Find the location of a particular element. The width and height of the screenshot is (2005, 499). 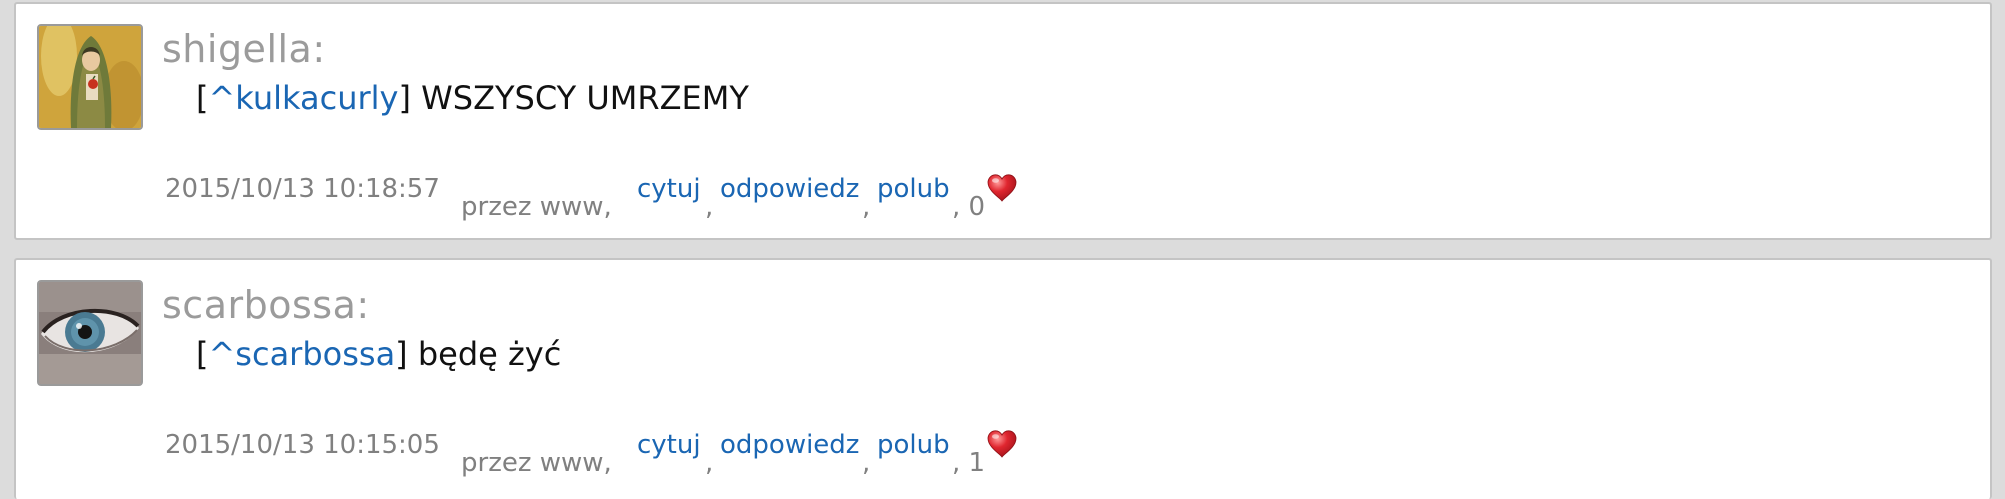

comment-text: [^kulkacurly] WSZYSCY UMRZEMY is located at coordinates (472, 98).